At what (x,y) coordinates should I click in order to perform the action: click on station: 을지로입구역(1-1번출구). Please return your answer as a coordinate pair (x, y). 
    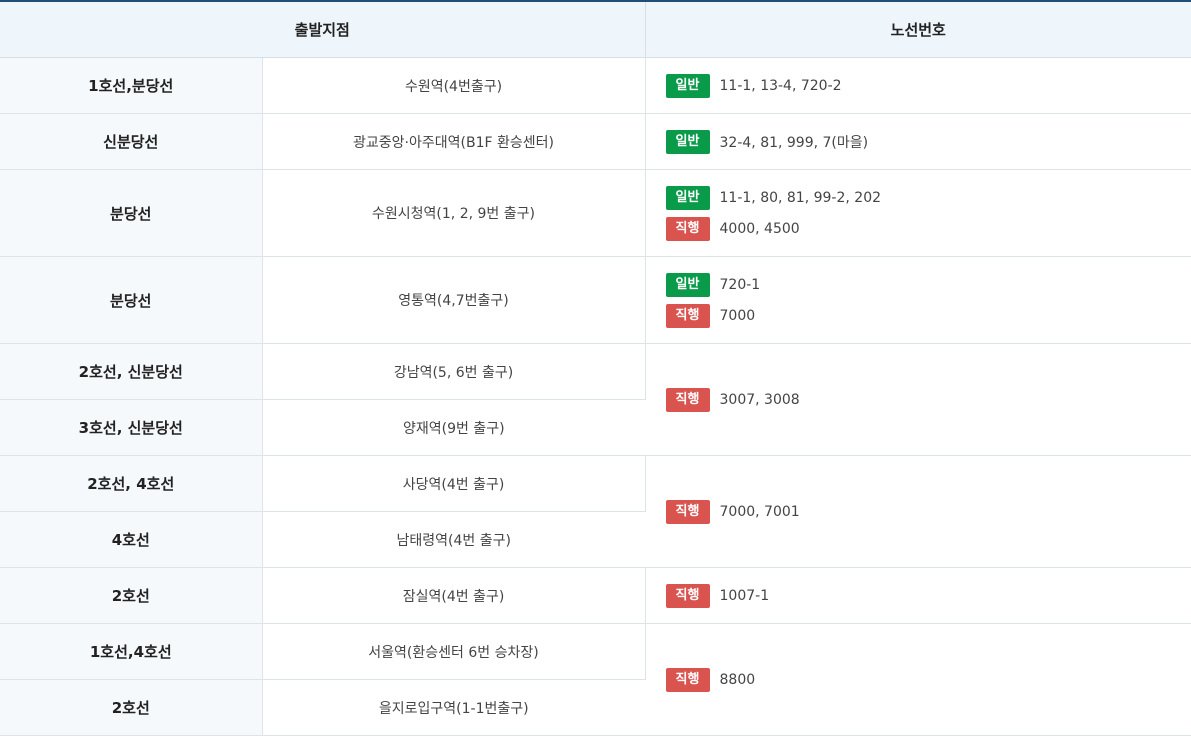
    Looking at the image, I should click on (454, 707).